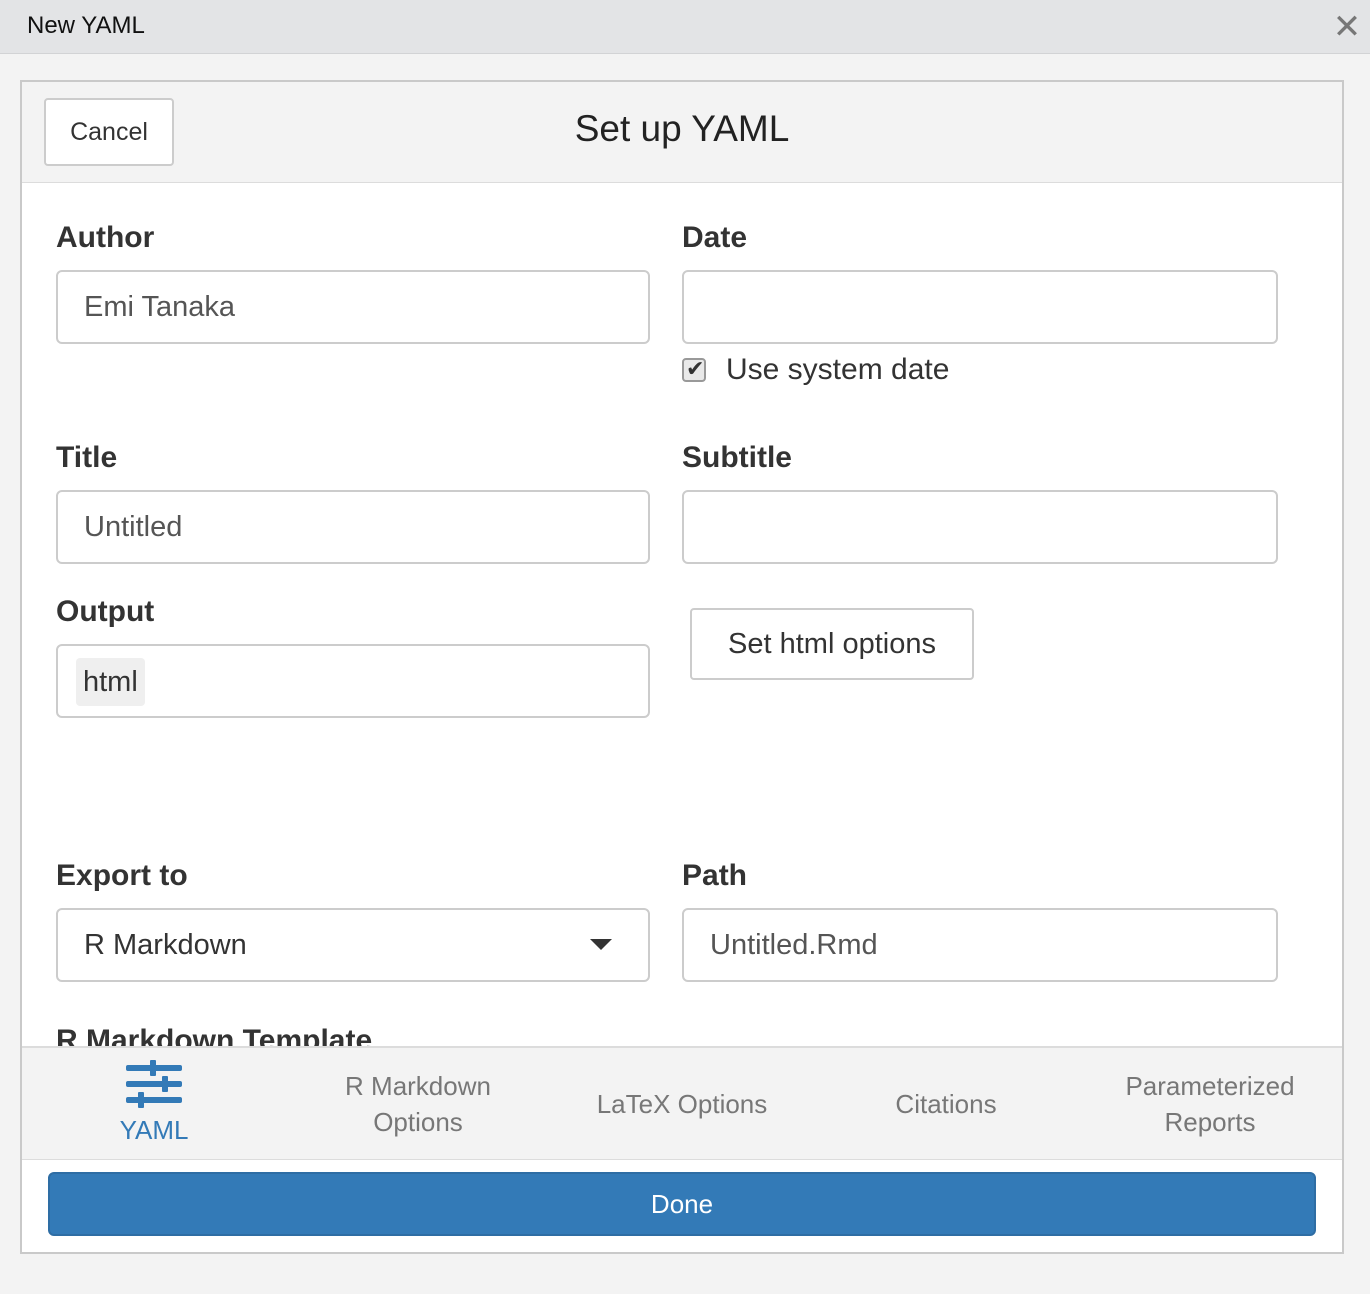  I want to click on subtitle-input, so click(980, 527).